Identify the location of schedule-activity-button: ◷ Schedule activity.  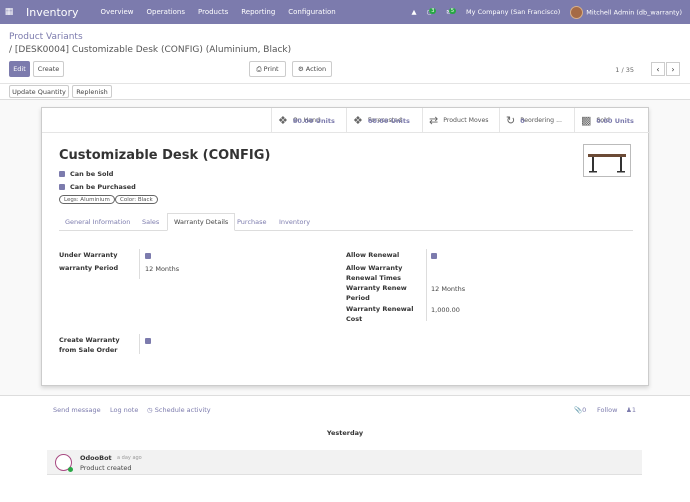
(179, 410).